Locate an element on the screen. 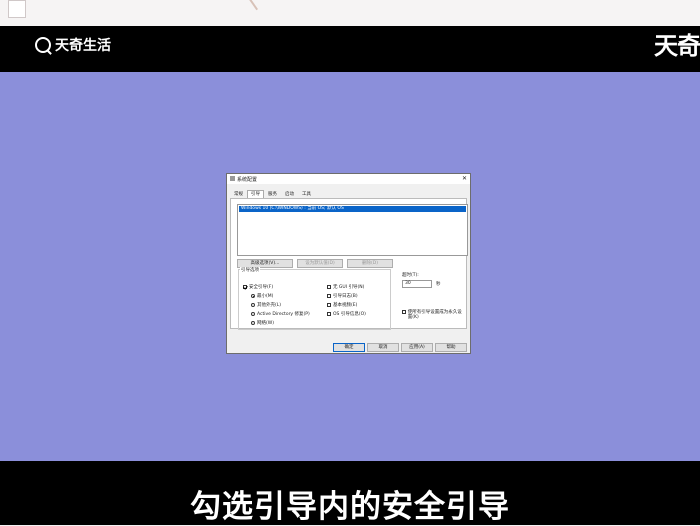 The width and height of the screenshot is (700, 526). close-icon: ✕ is located at coordinates (464, 179).